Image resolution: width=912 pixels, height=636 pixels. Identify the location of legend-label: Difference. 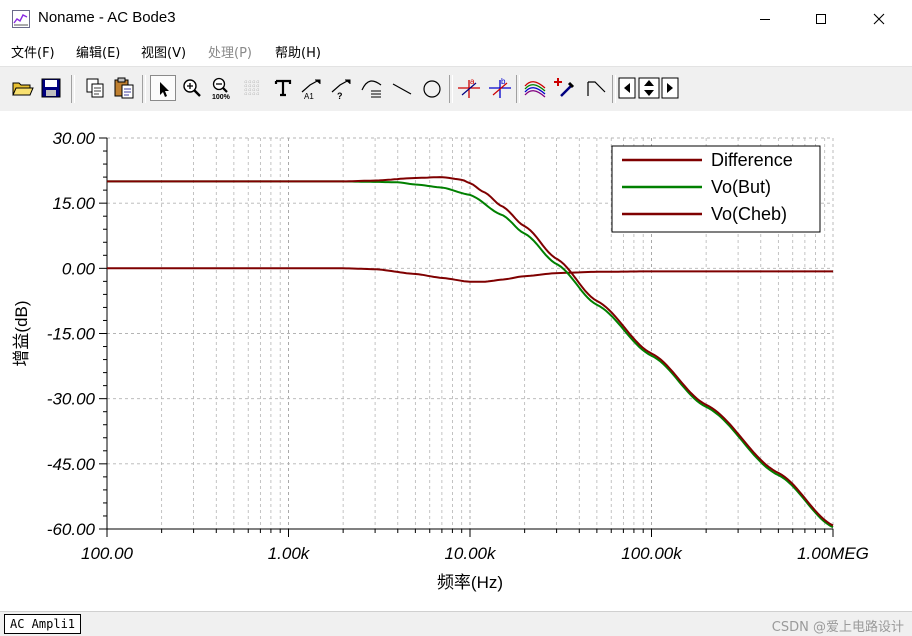
(752, 160).